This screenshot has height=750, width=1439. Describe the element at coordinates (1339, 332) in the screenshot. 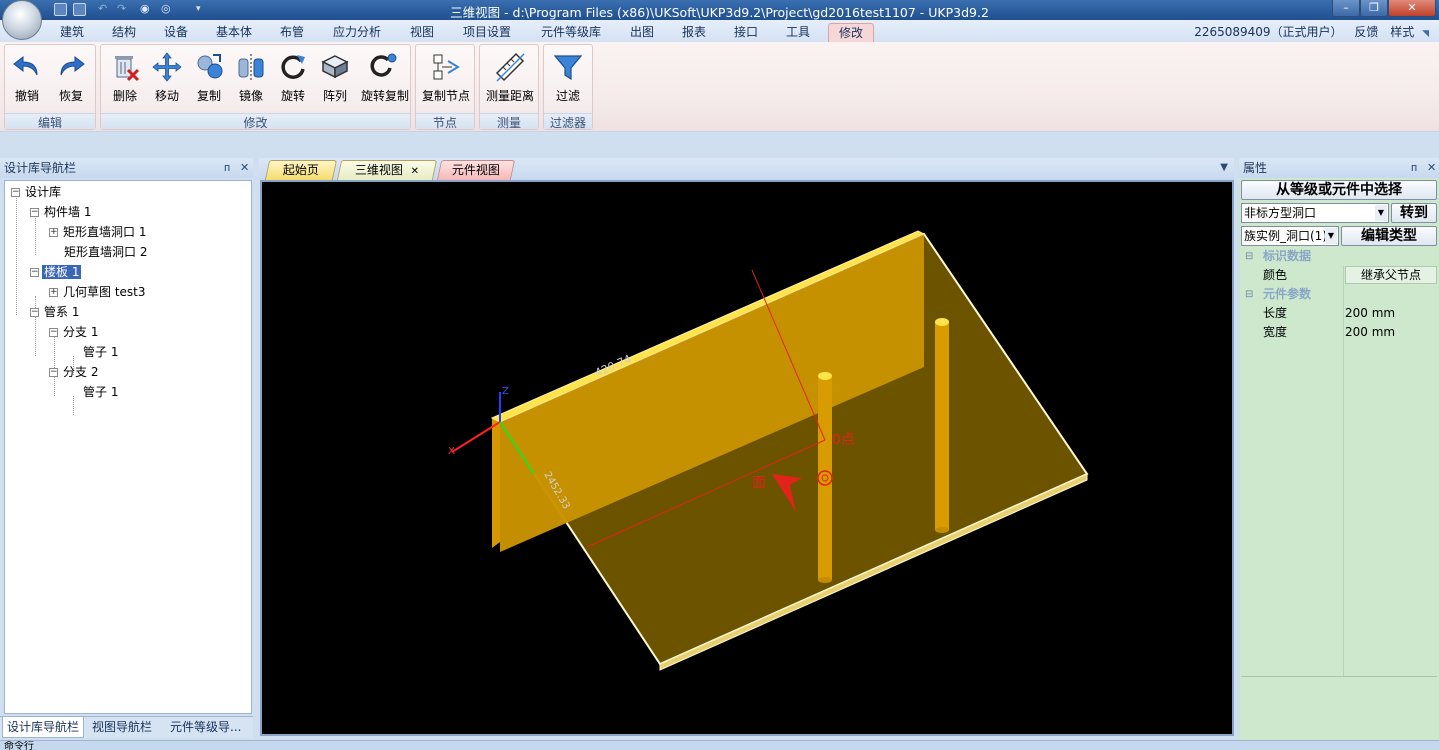

I see `property-row-width: 宽度 200 mm` at that location.